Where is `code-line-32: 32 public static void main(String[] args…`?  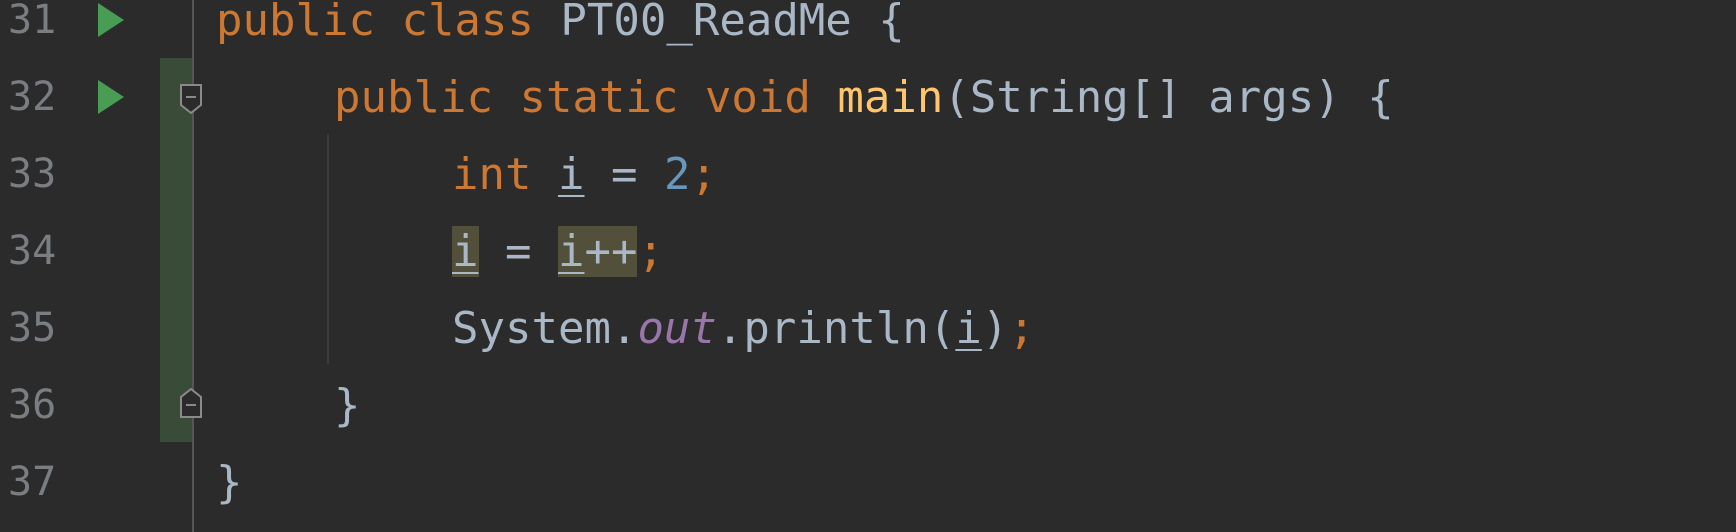 code-line-32: 32 public static void main(String[] args… is located at coordinates (868, 97).